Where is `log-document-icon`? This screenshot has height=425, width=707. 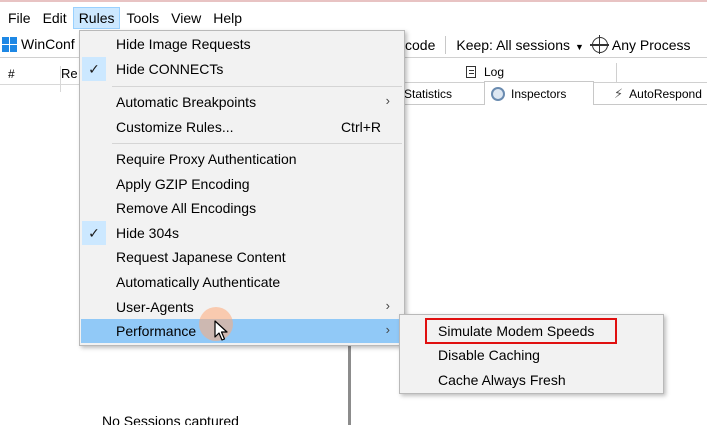
log-document-icon is located at coordinates (471, 72).